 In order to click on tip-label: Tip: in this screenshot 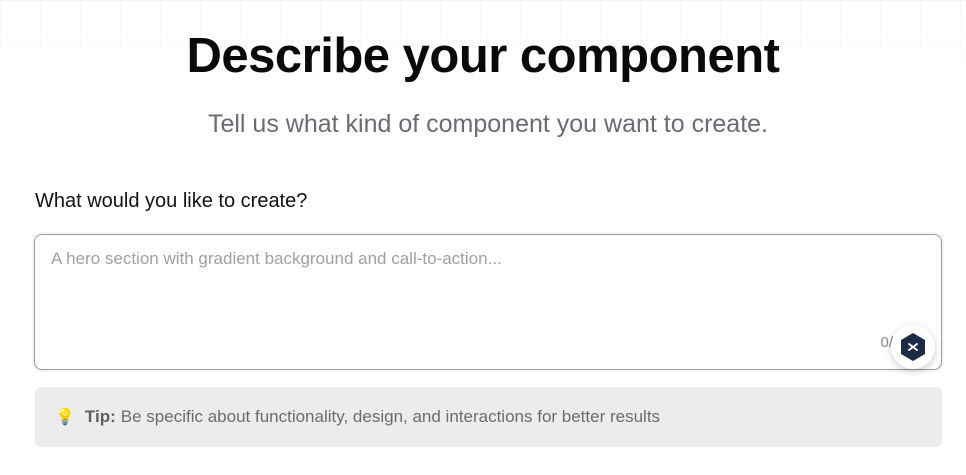, I will do `click(100, 416)`.